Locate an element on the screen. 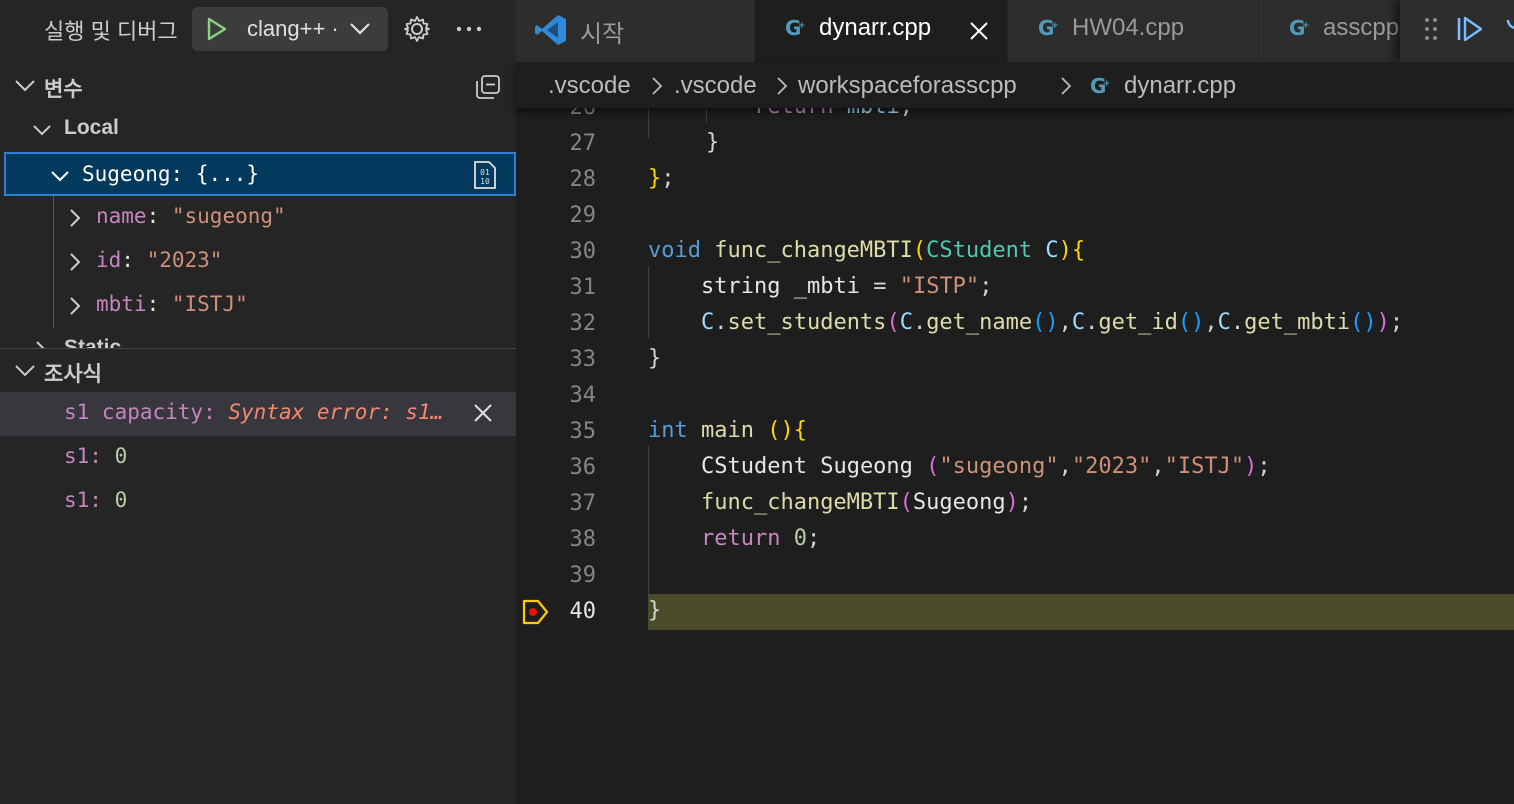 This screenshot has width=1514, height=804. tab-asscpp: G + asscpp is located at coordinates (1339, 31).